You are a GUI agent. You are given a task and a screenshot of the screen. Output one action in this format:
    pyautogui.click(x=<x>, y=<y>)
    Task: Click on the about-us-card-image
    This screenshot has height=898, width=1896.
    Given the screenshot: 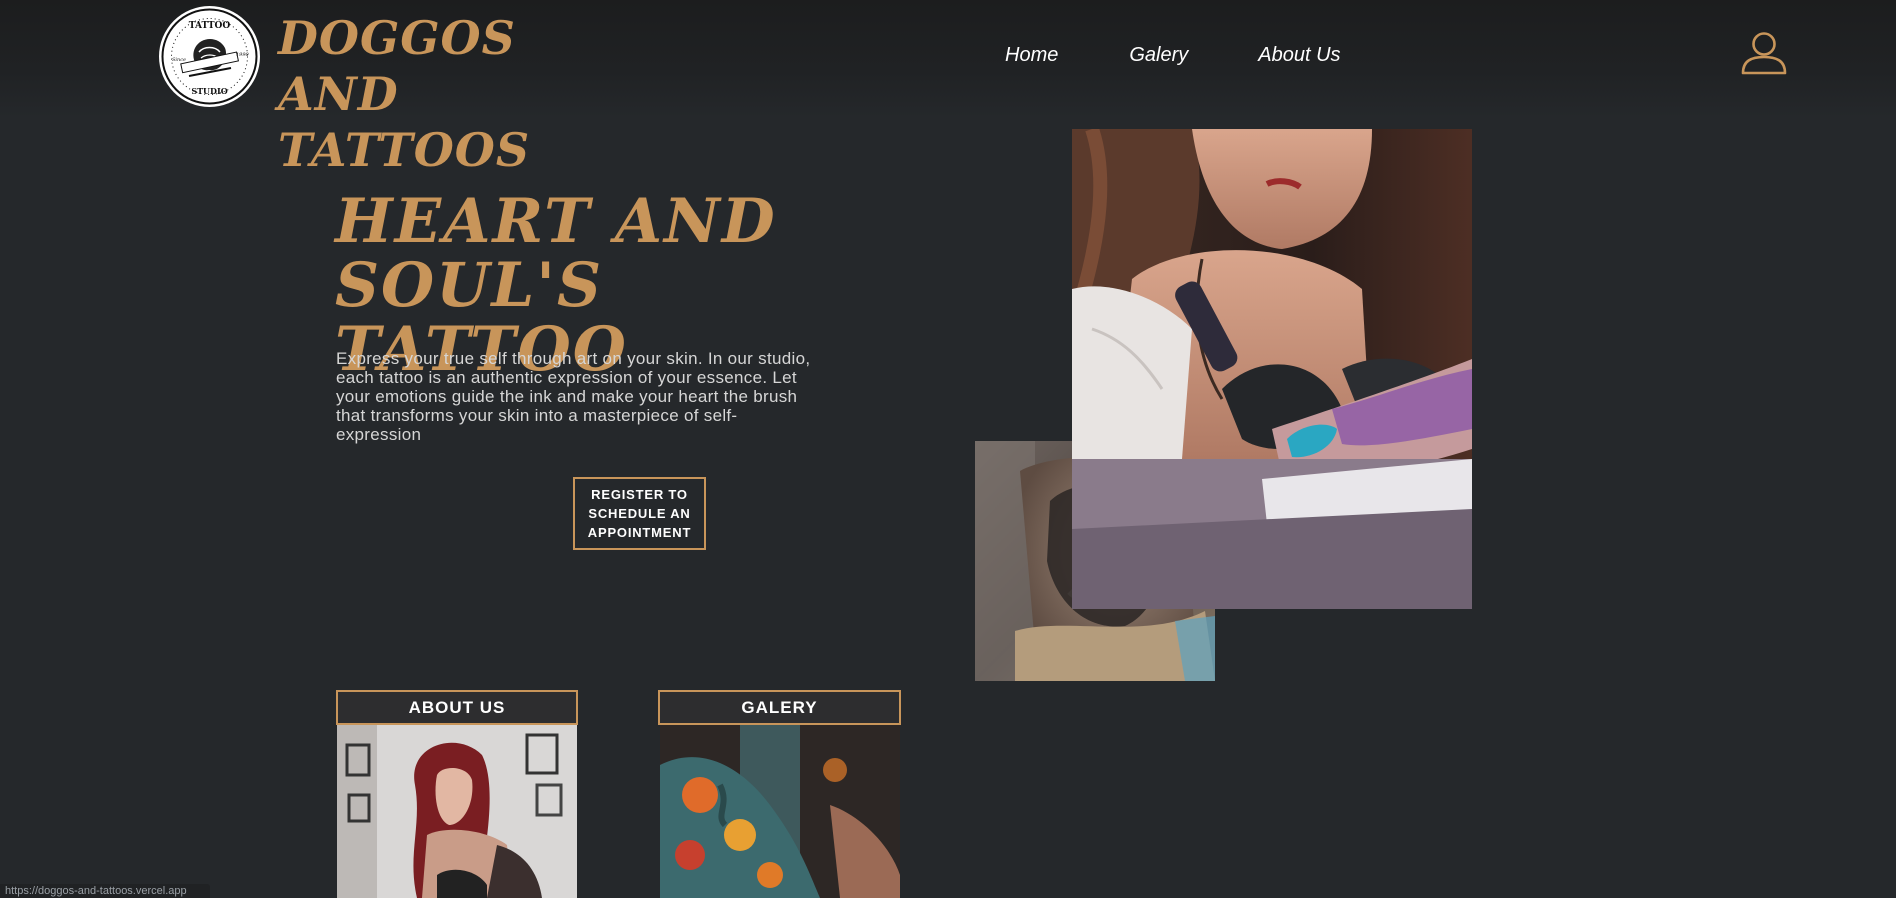 What is the action you would take?
    pyautogui.click(x=457, y=811)
    